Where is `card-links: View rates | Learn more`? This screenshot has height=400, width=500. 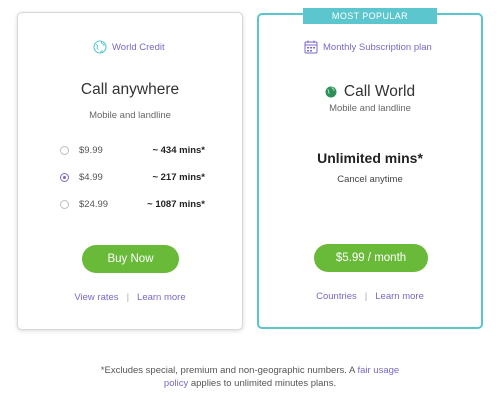 card-links: View rates | Learn more is located at coordinates (130, 297).